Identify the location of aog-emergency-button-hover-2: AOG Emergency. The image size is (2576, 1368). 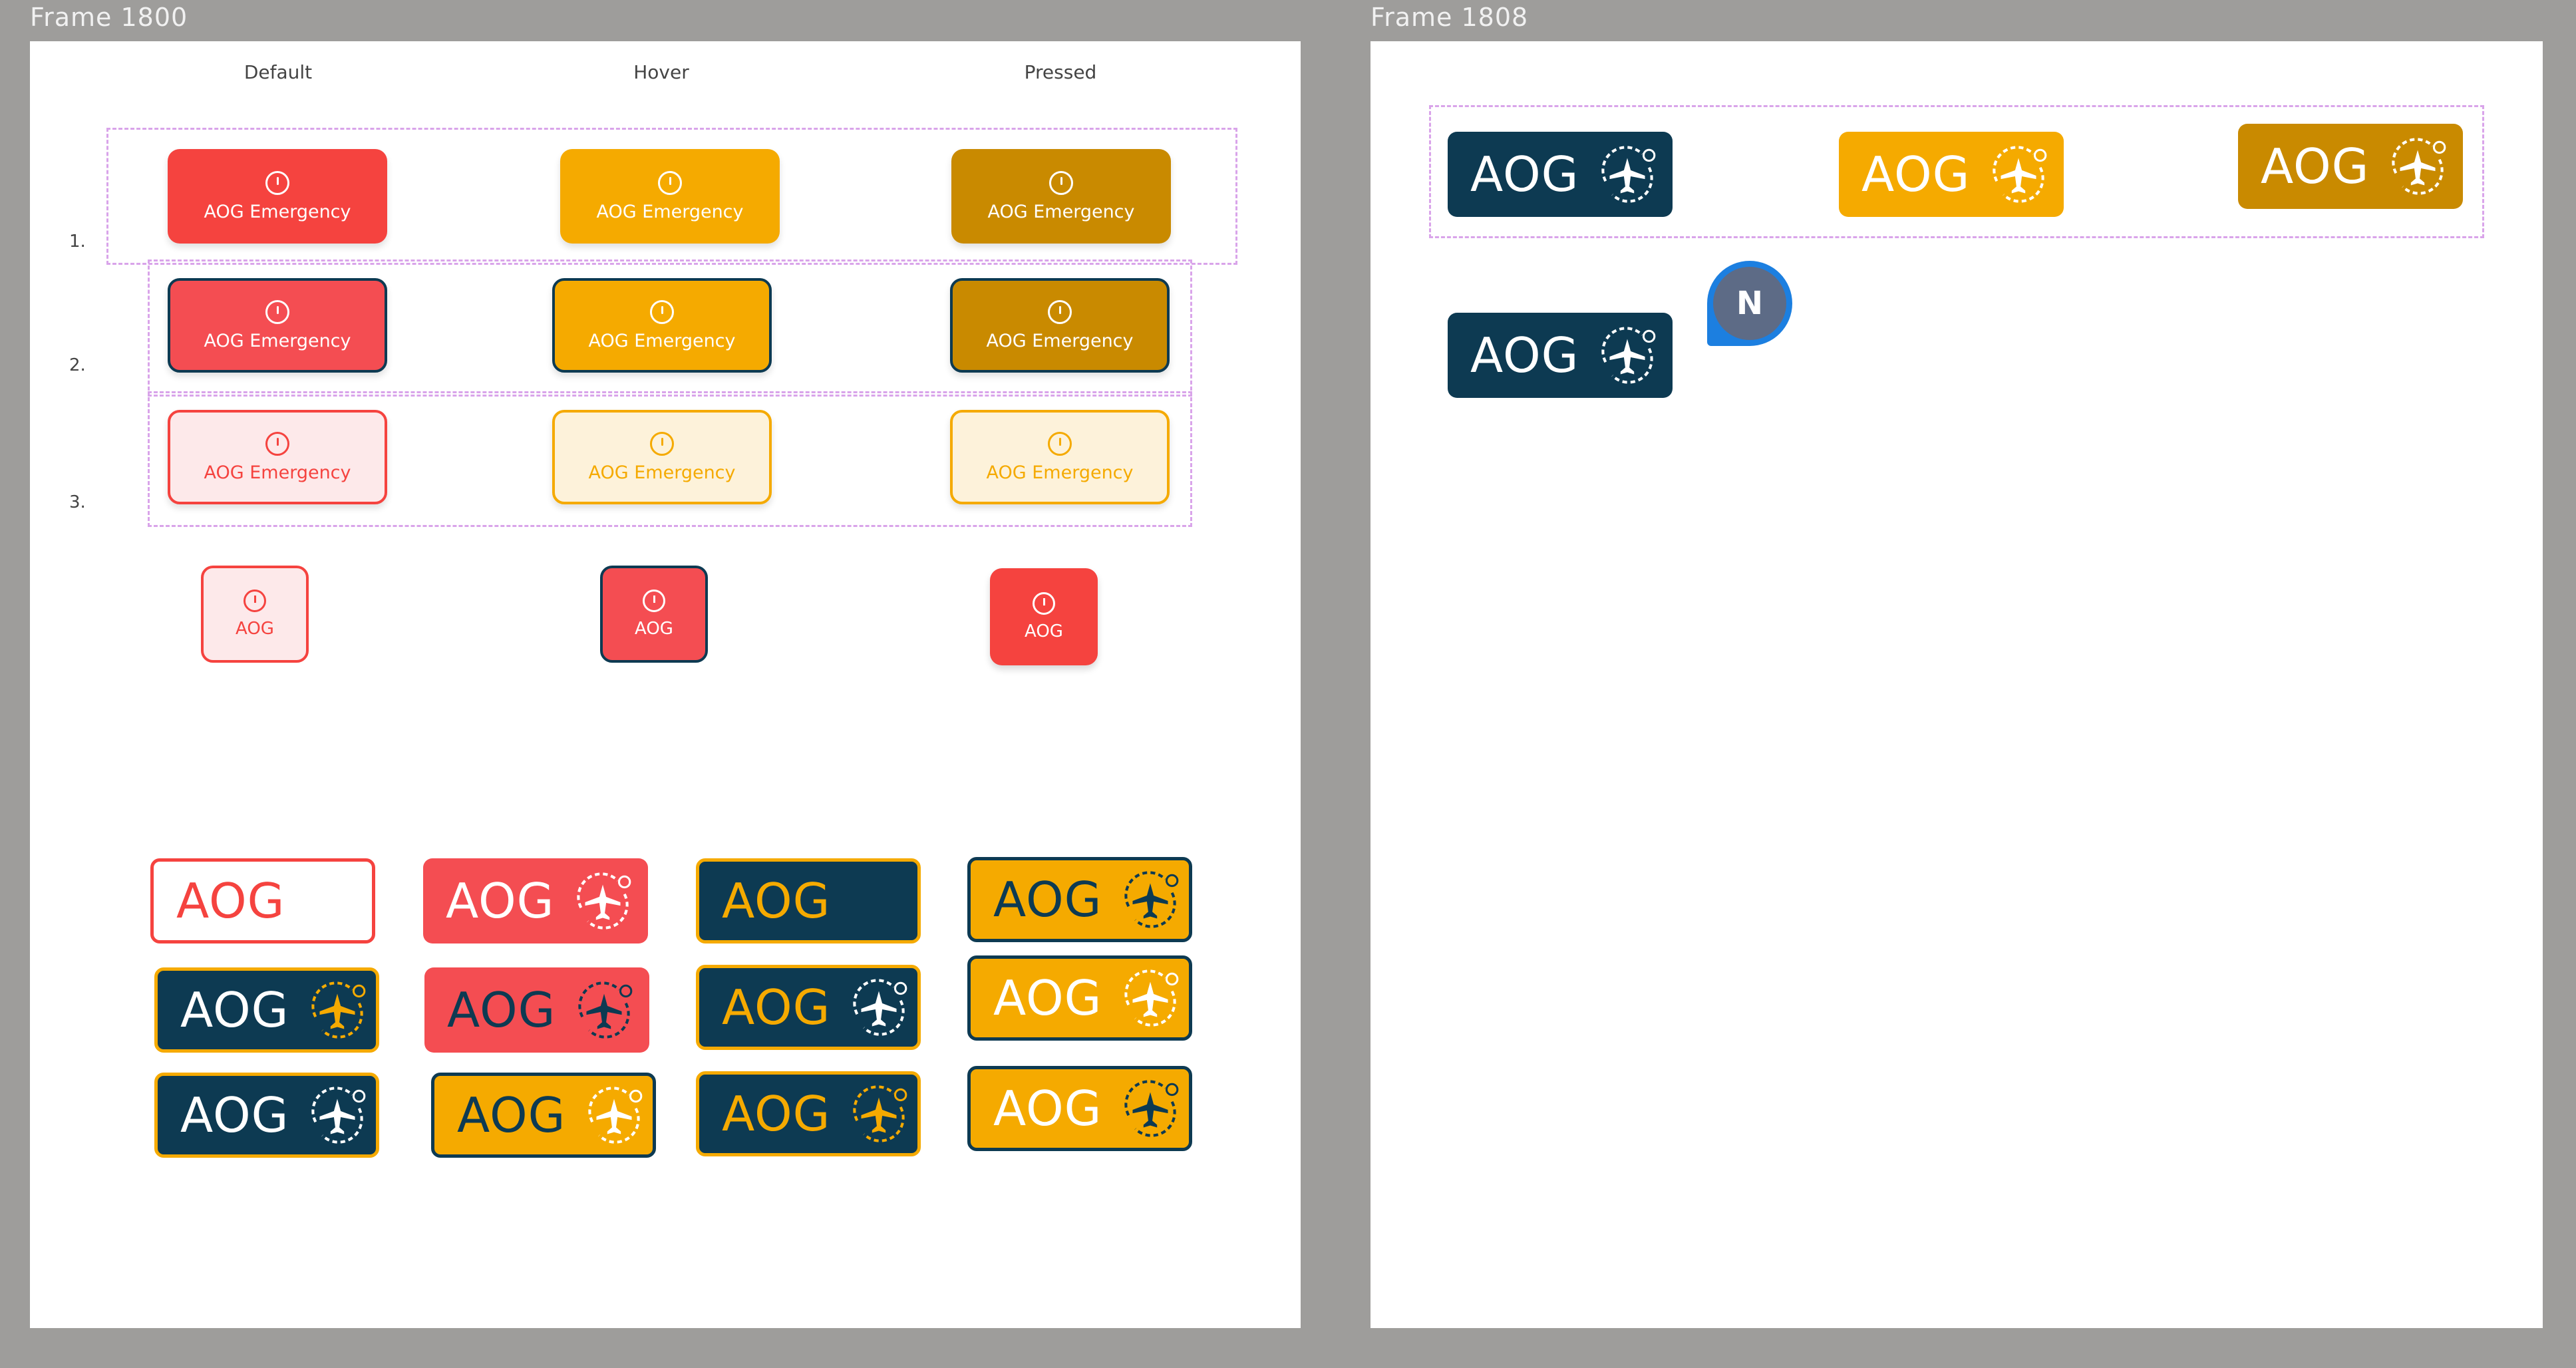
(662, 325).